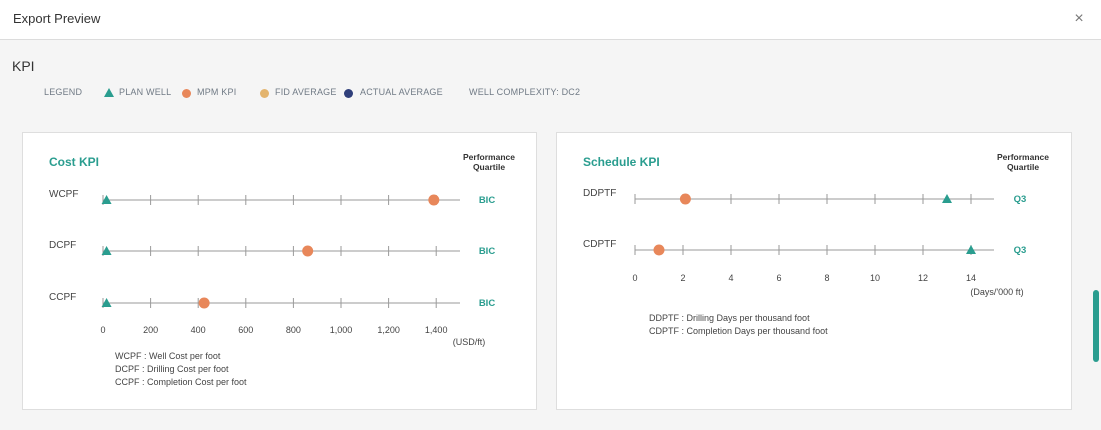 The width and height of the screenshot is (1101, 430). What do you see at coordinates (74, 162) in the screenshot?
I see `panel-title: Cost KPI` at bounding box center [74, 162].